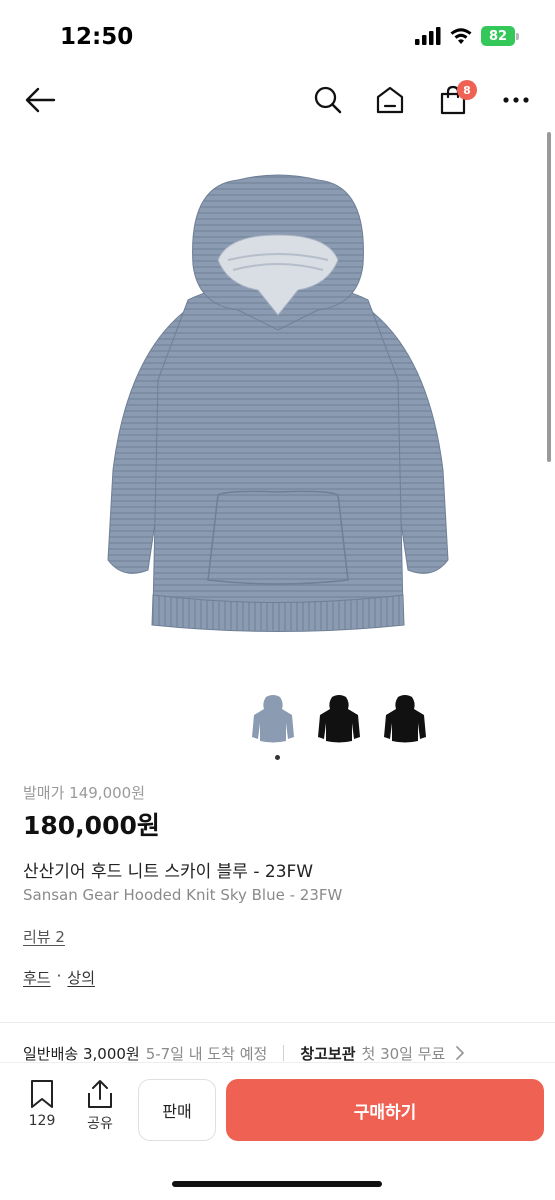 This screenshot has height=1200, width=555. What do you see at coordinates (177, 1110) in the screenshot?
I see `sell-button: 판매` at bounding box center [177, 1110].